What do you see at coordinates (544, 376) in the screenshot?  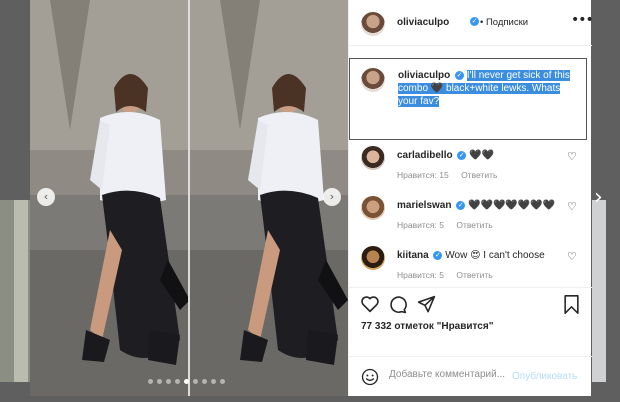 I see `post-comment-button: Опубликовать` at bounding box center [544, 376].